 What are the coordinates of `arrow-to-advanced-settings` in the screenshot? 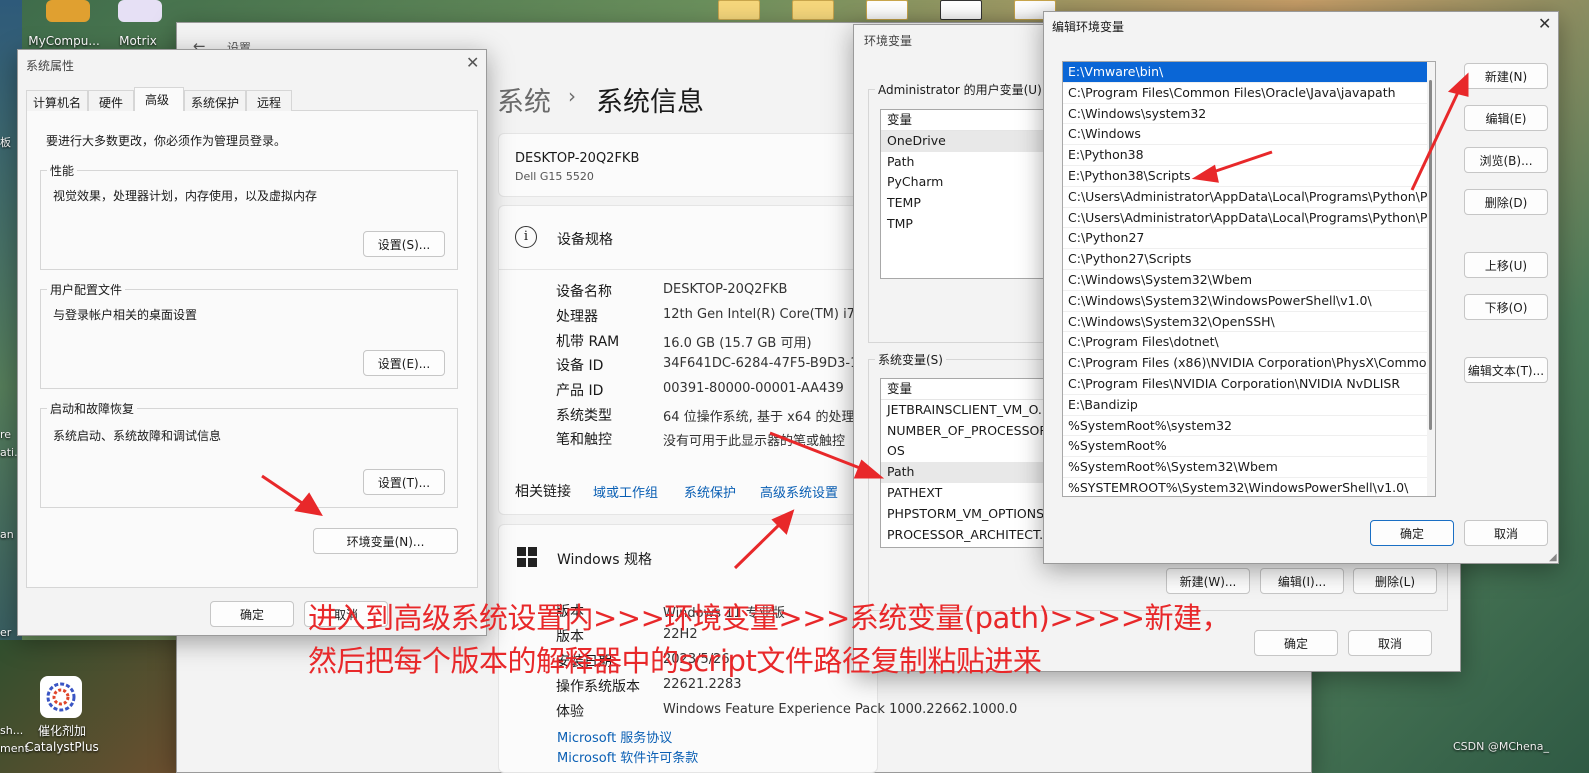 It's located at (758, 545).